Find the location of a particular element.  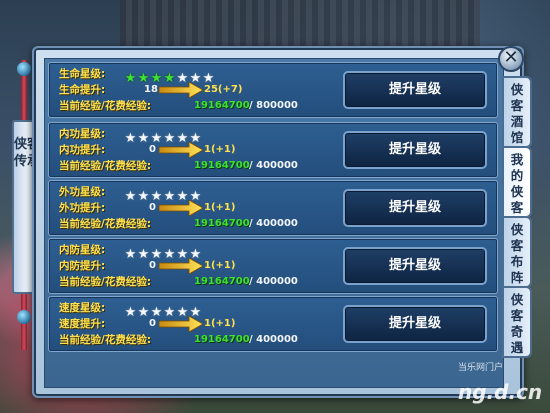

tab-formation: 侠客布阵 is located at coordinates (517, 252).